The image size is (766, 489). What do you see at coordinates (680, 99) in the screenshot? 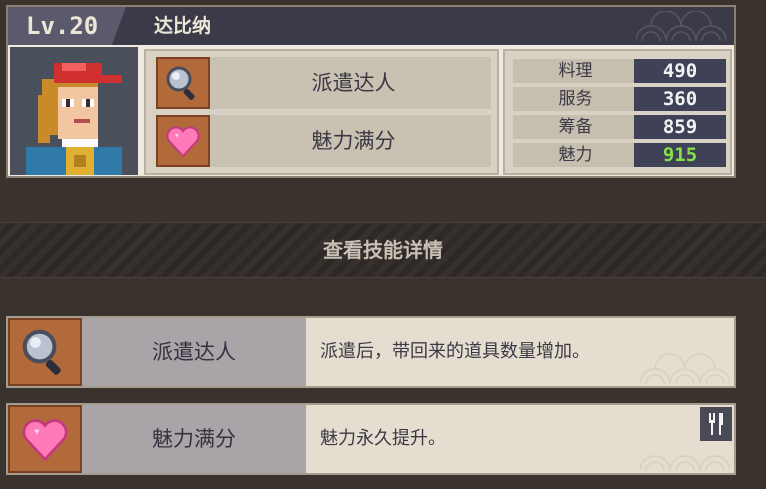
I see `stat-value: 360` at bounding box center [680, 99].